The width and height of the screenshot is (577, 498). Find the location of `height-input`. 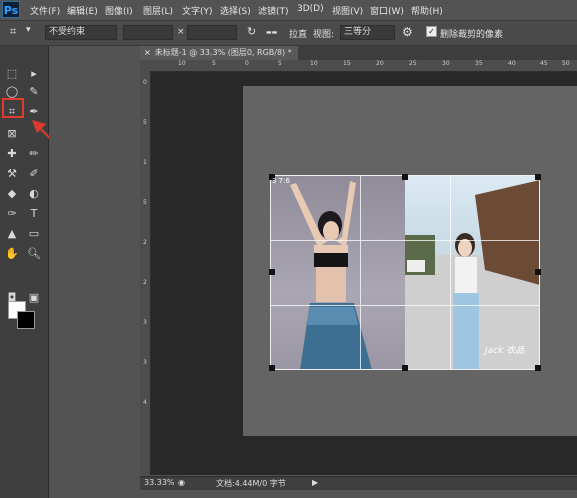

height-input is located at coordinates (212, 32).